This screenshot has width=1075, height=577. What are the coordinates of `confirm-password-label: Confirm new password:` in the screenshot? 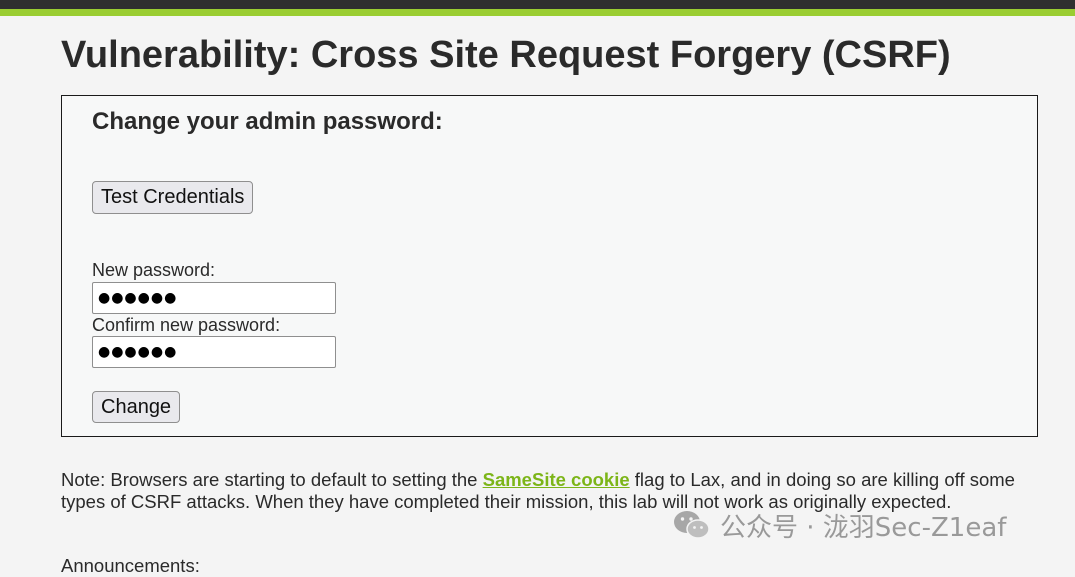 It's located at (186, 325).